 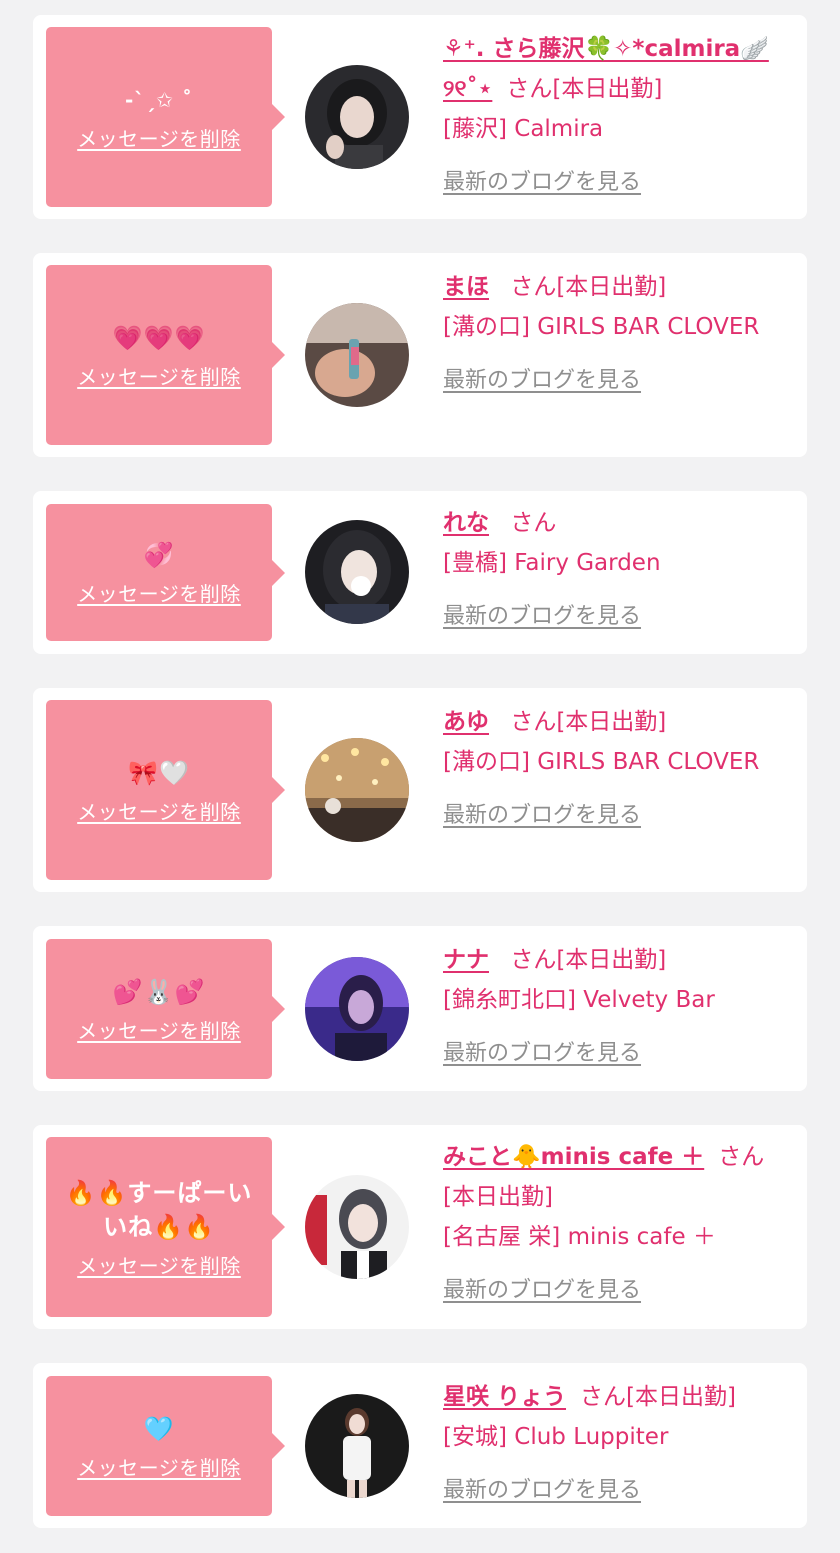 I want to click on message-text: 💞, so click(x=159, y=555).